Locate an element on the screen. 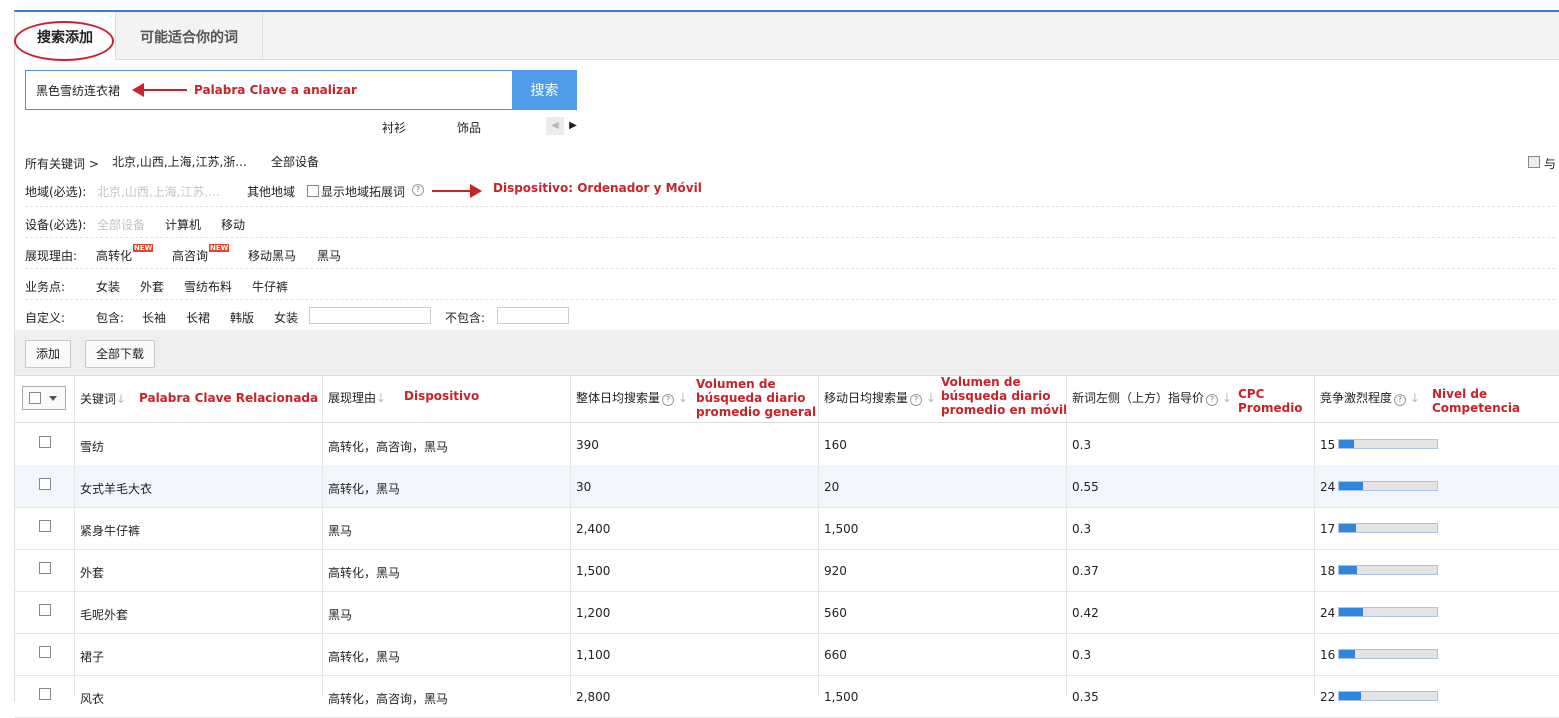  tab-suggested-words: 可能适合你的词 is located at coordinates (189, 36).